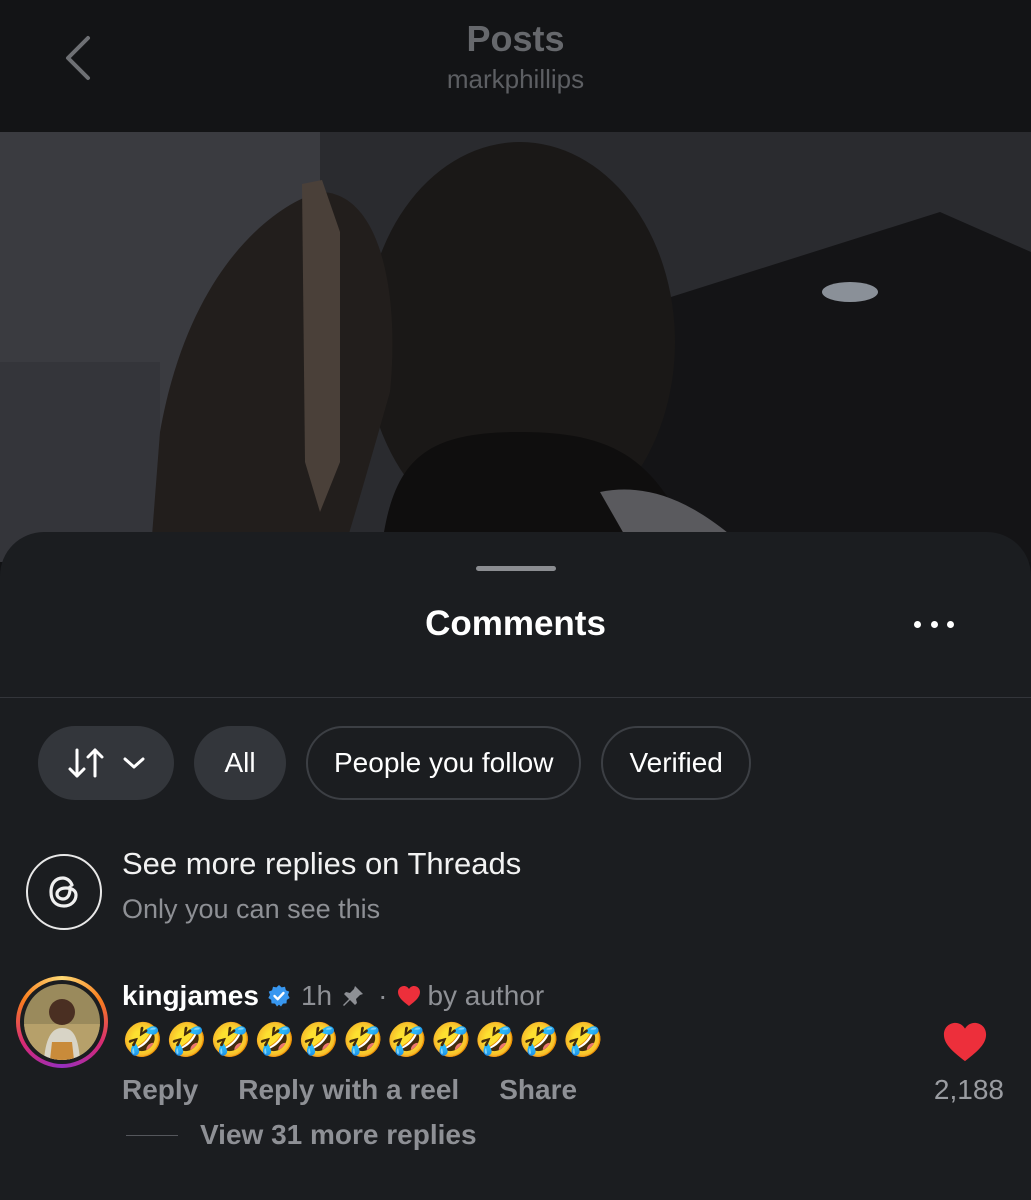  I want to click on divider, so click(515, 697).